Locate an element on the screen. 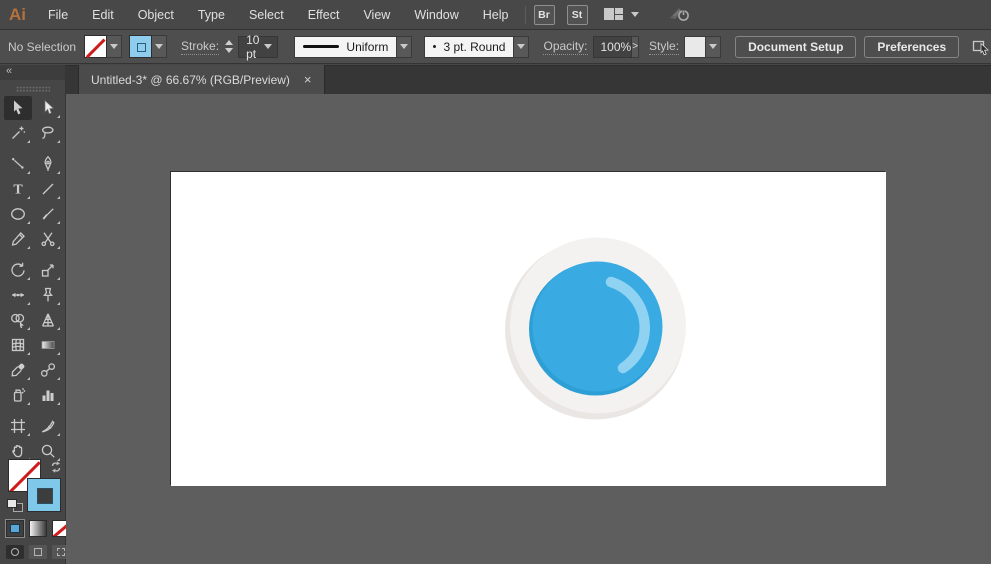 The height and width of the screenshot is (564, 991). selection-tool-icon is located at coordinates (17, 107).